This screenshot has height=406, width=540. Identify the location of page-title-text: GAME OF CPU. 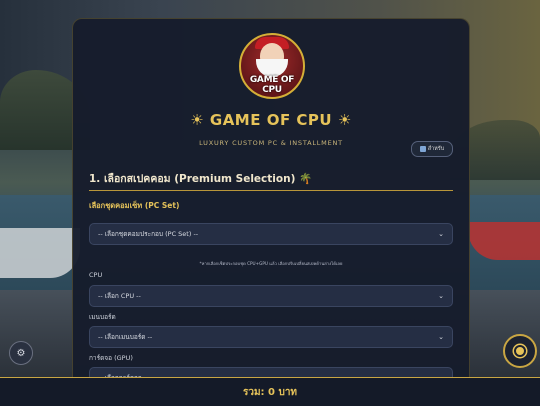
(271, 120).